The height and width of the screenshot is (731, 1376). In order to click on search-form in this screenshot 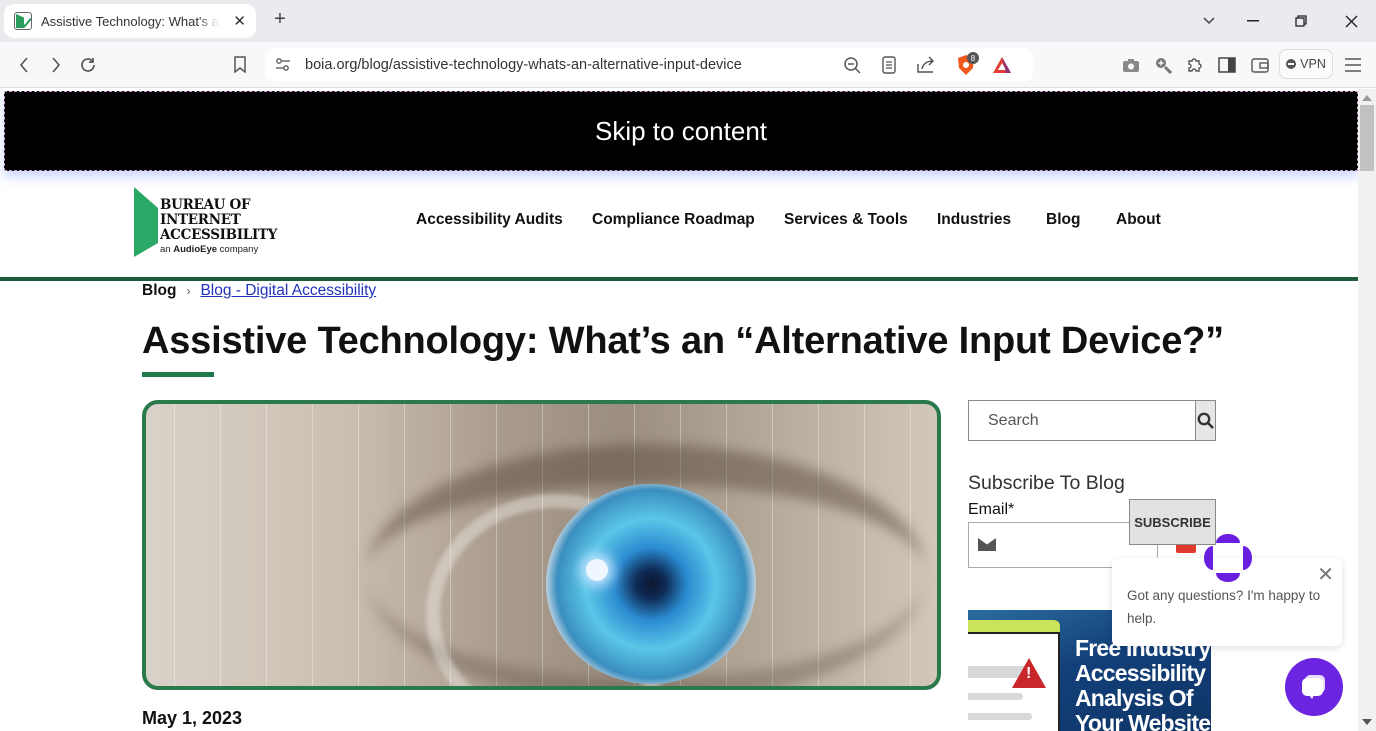, I will do `click(1092, 420)`.